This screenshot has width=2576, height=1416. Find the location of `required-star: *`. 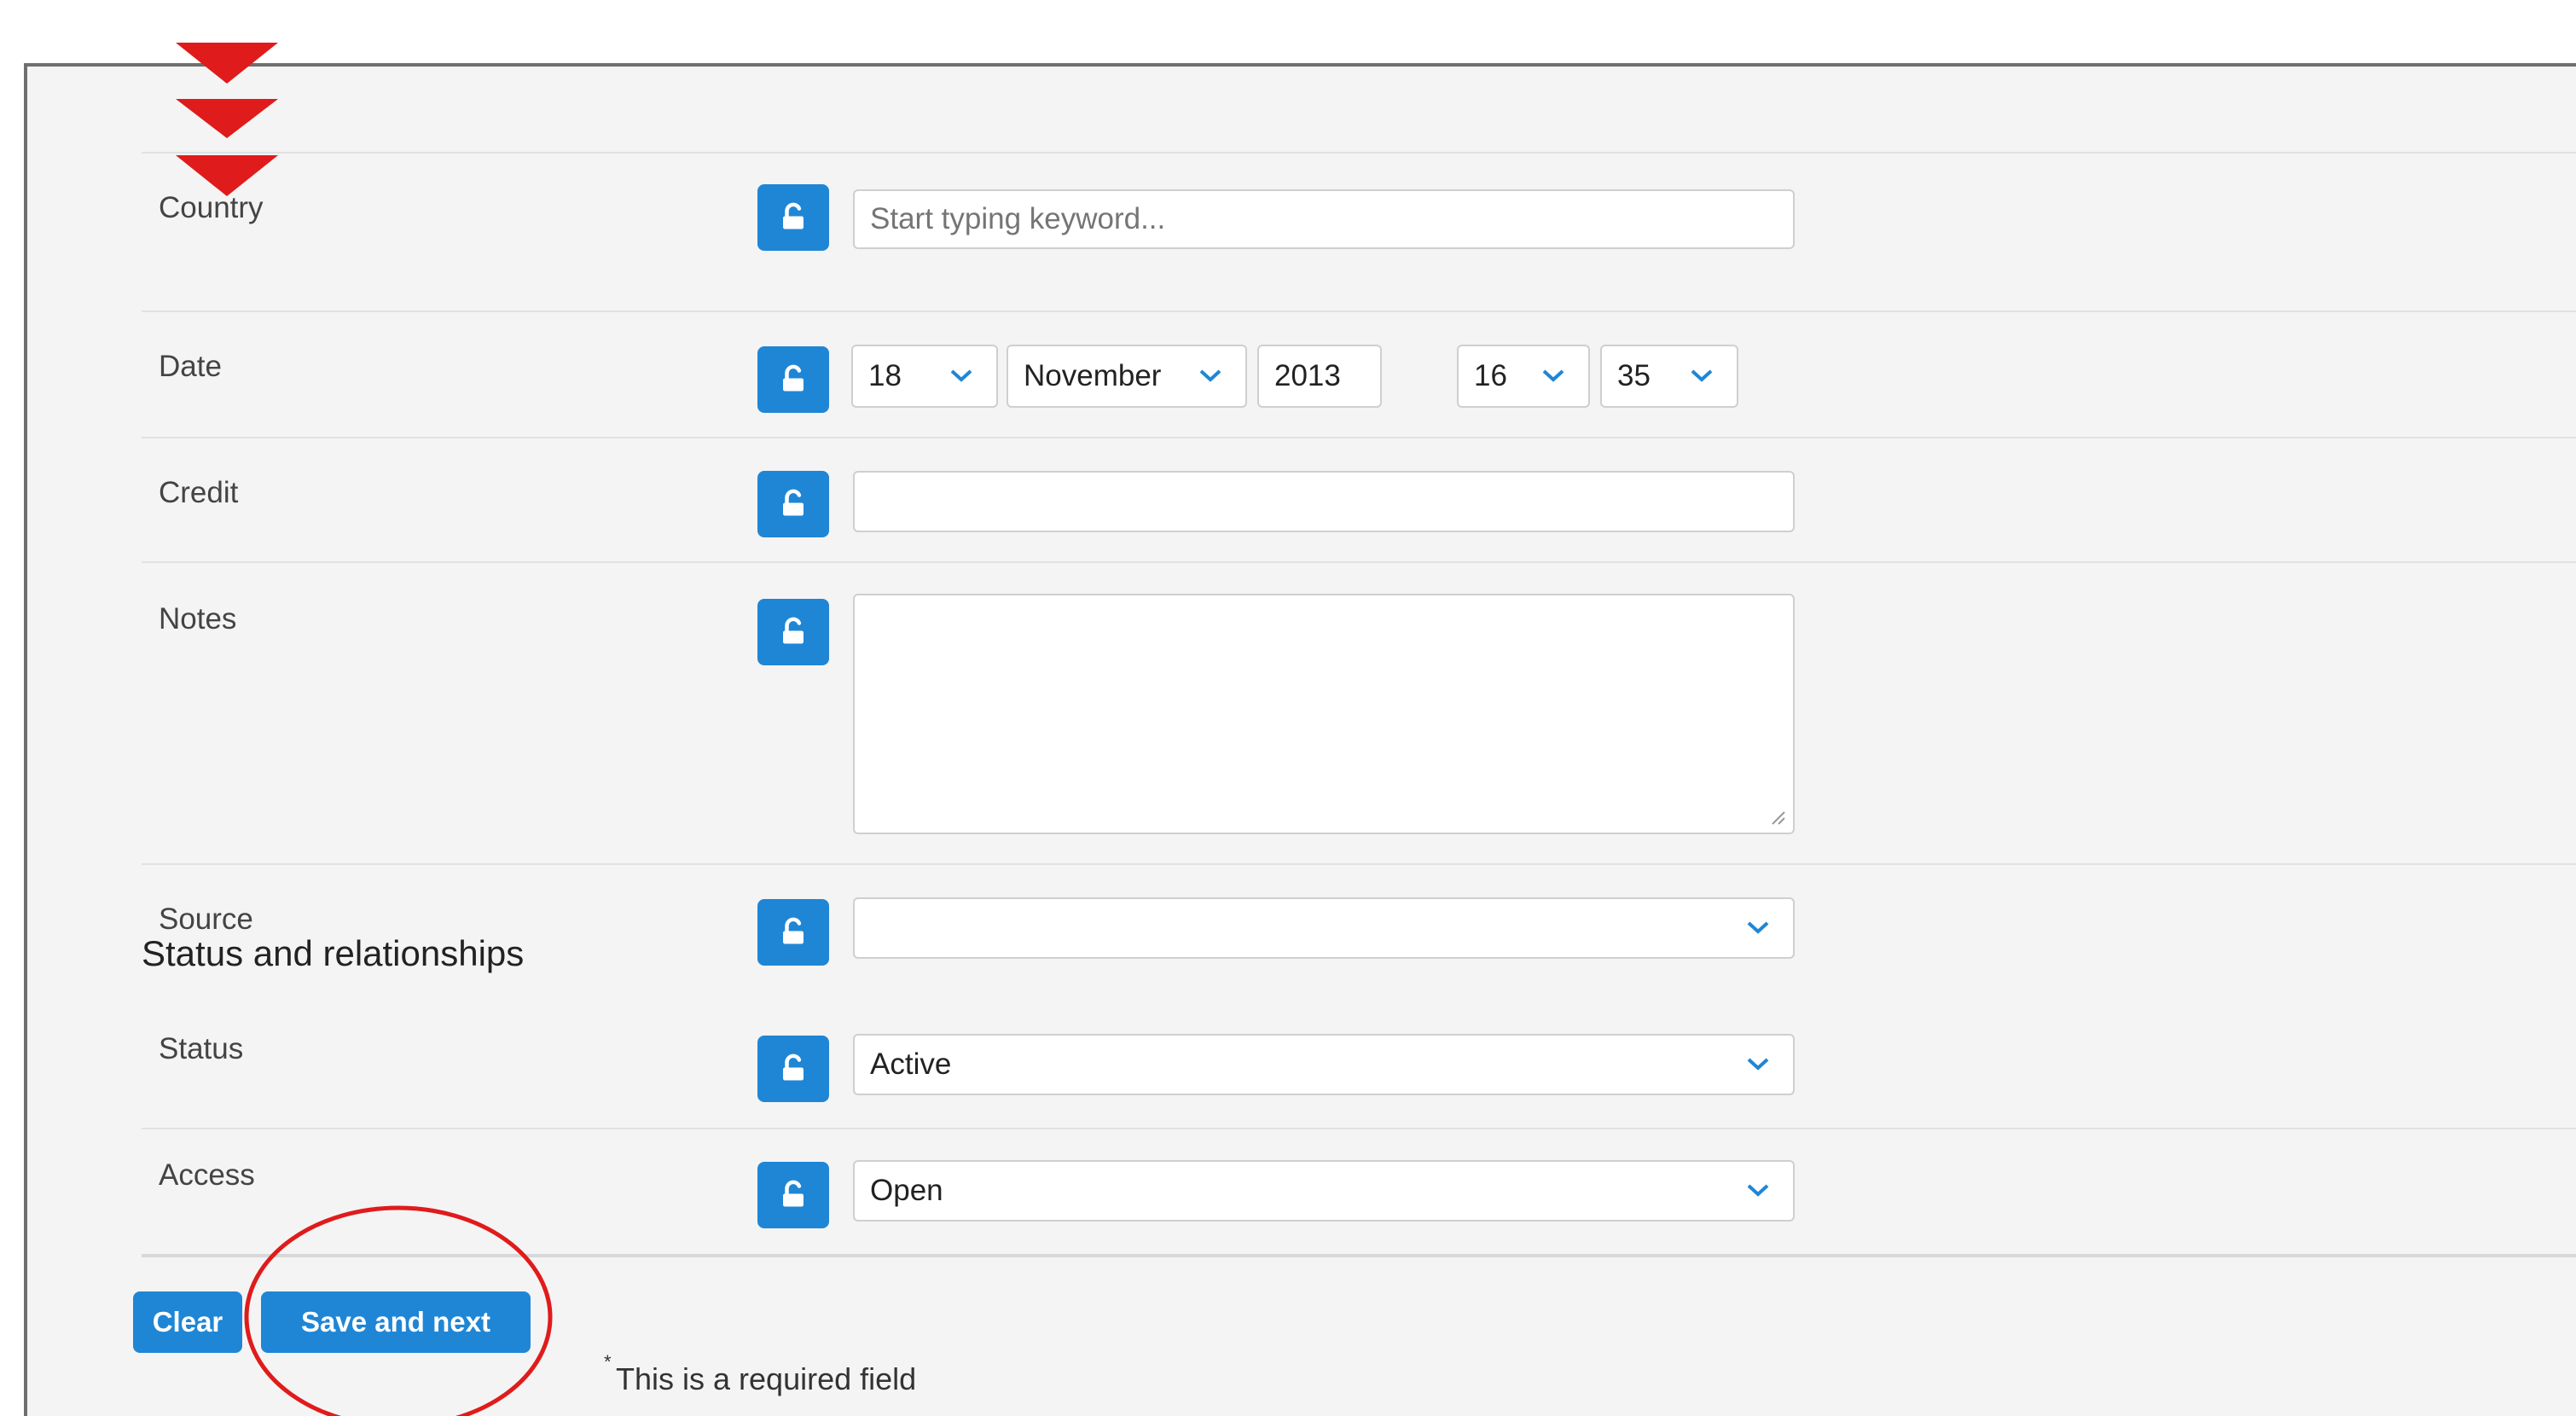

required-star: * is located at coordinates (608, 1361).